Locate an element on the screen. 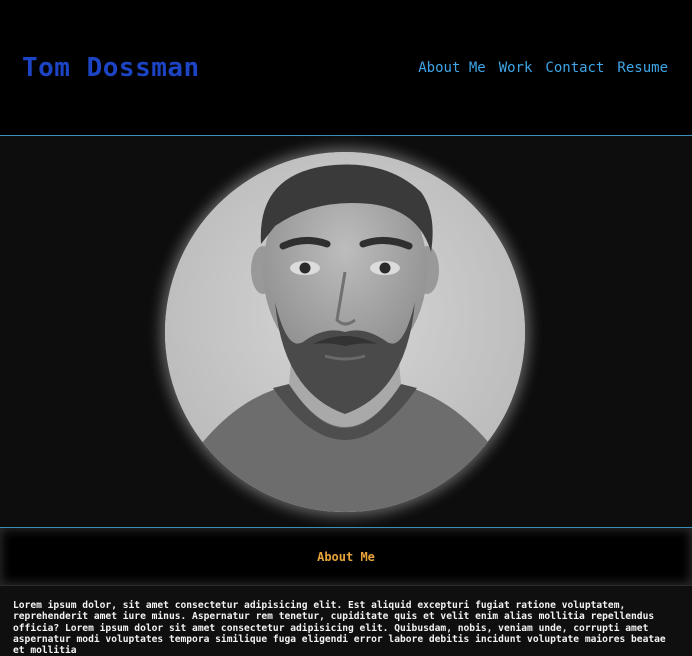 This screenshot has height=656, width=692. about-heading-bar: About Me is located at coordinates (346, 557).